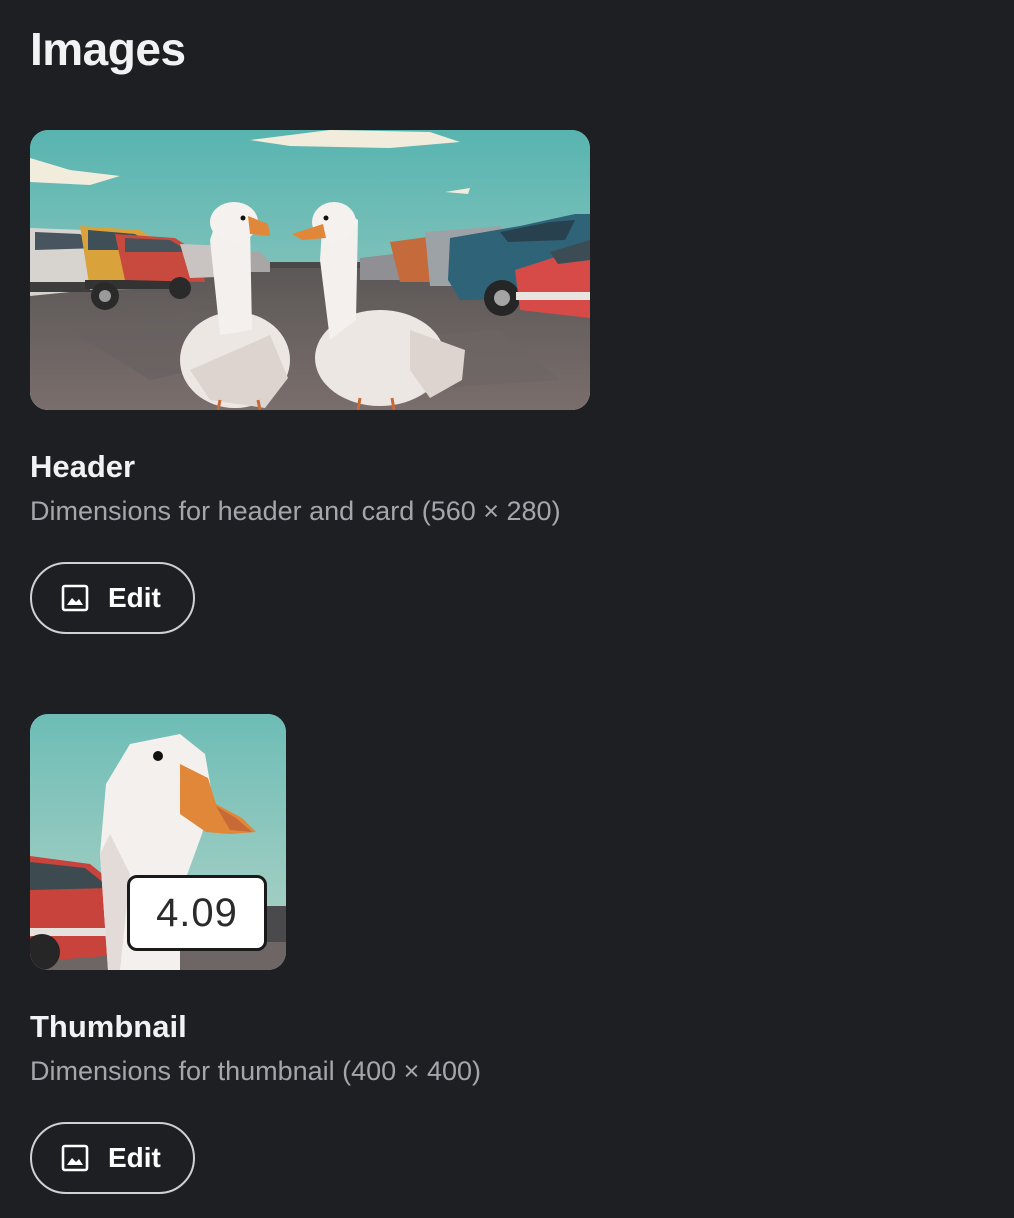 This screenshot has width=1014, height=1218. I want to click on page-title: Images, so click(108, 49).